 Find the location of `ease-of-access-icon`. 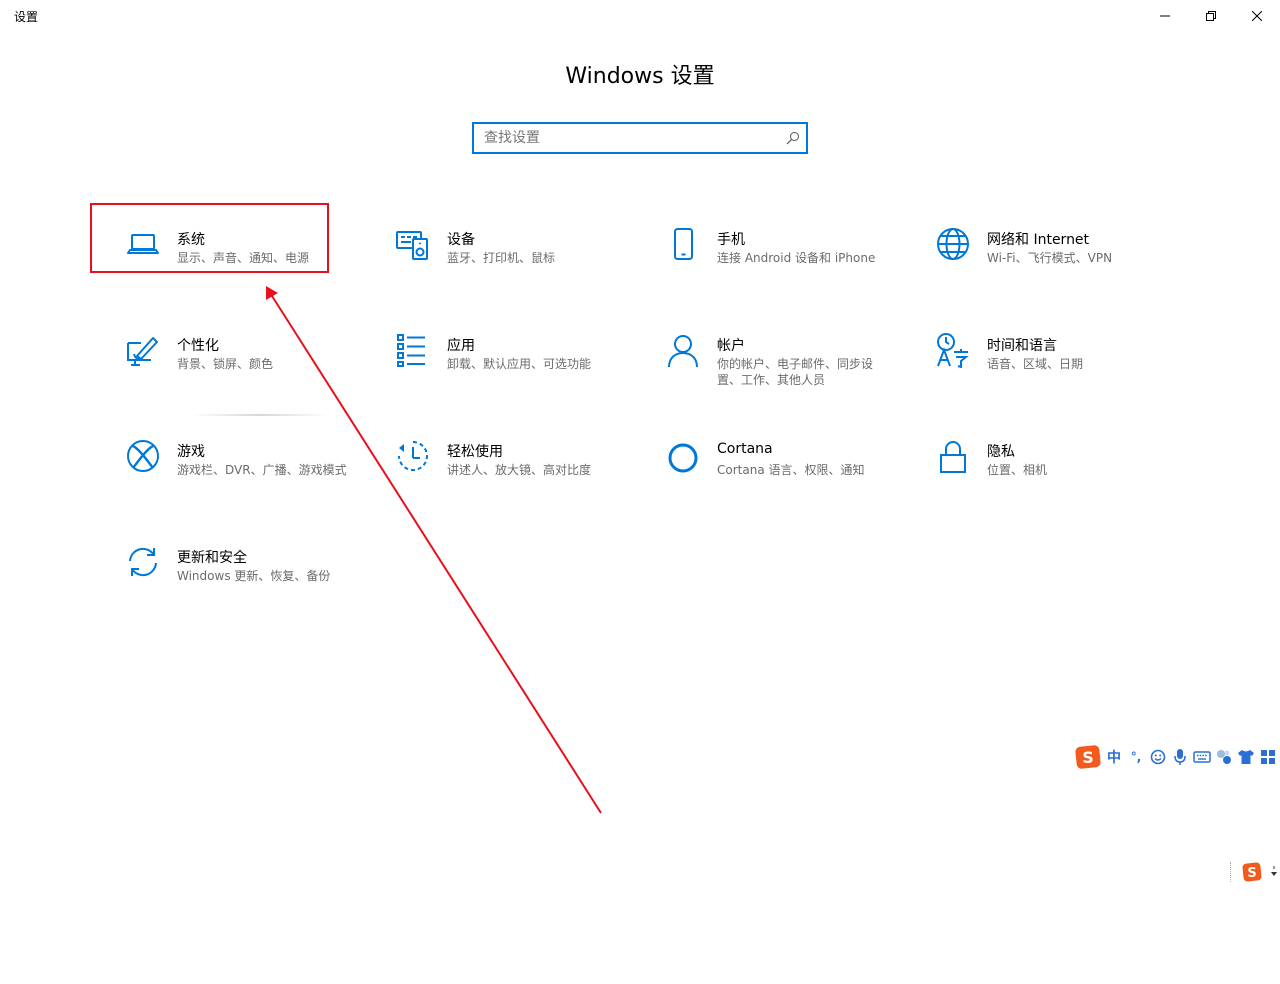

ease-of-access-icon is located at coordinates (413, 456).